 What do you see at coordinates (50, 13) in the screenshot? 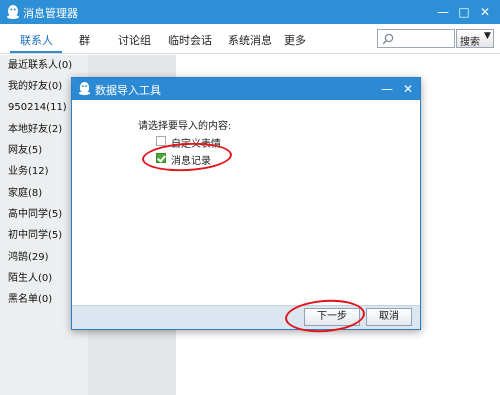
I see `window-title: 消息管理器` at bounding box center [50, 13].